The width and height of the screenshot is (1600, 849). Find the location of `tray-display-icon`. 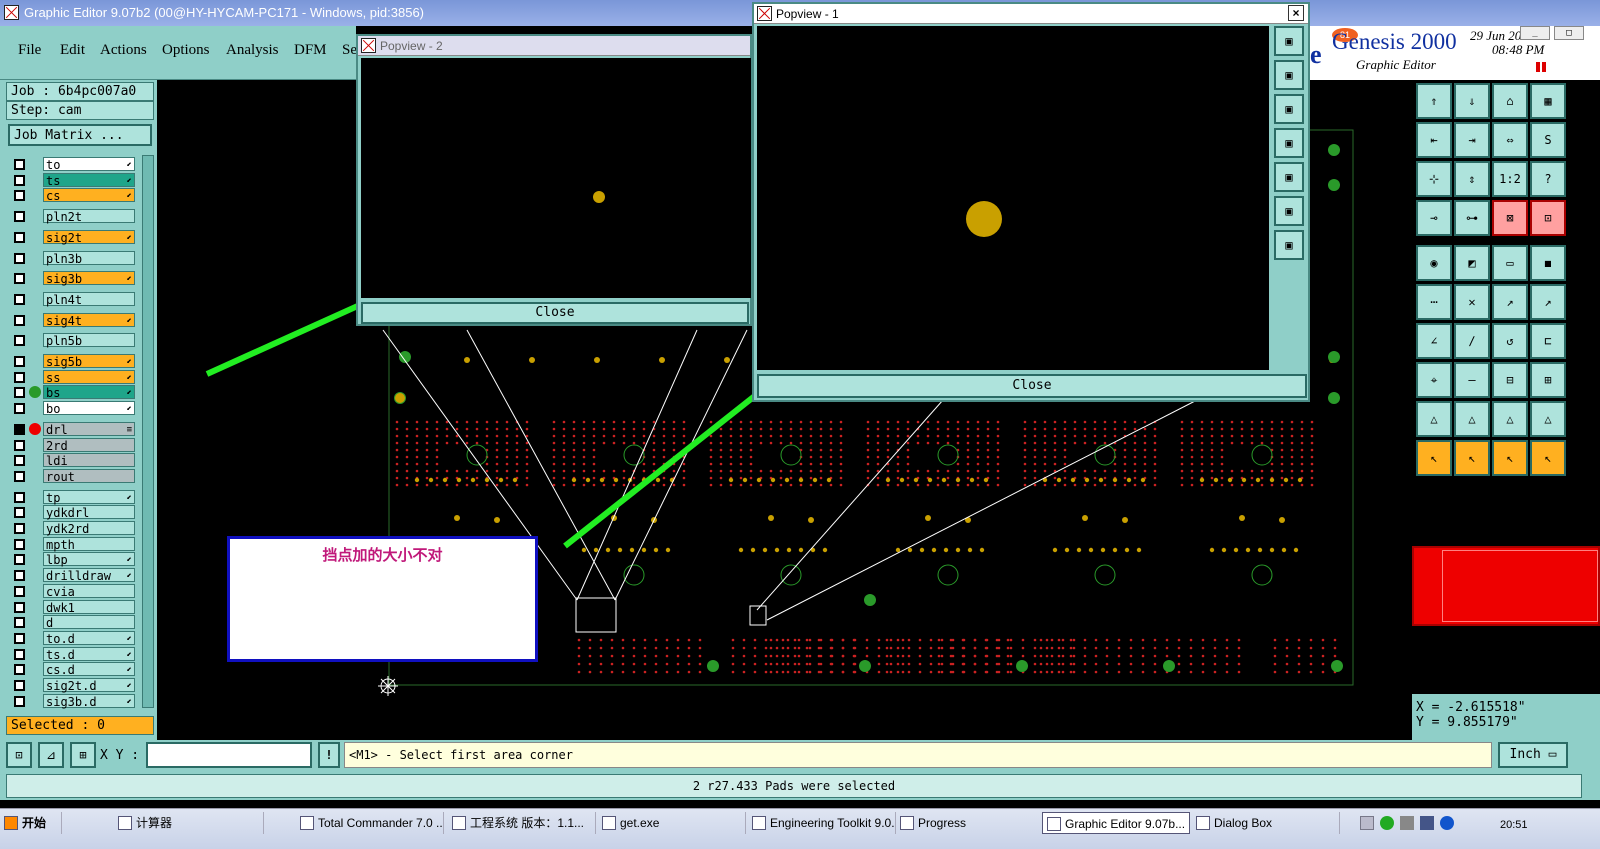

tray-display-icon is located at coordinates (1427, 823).